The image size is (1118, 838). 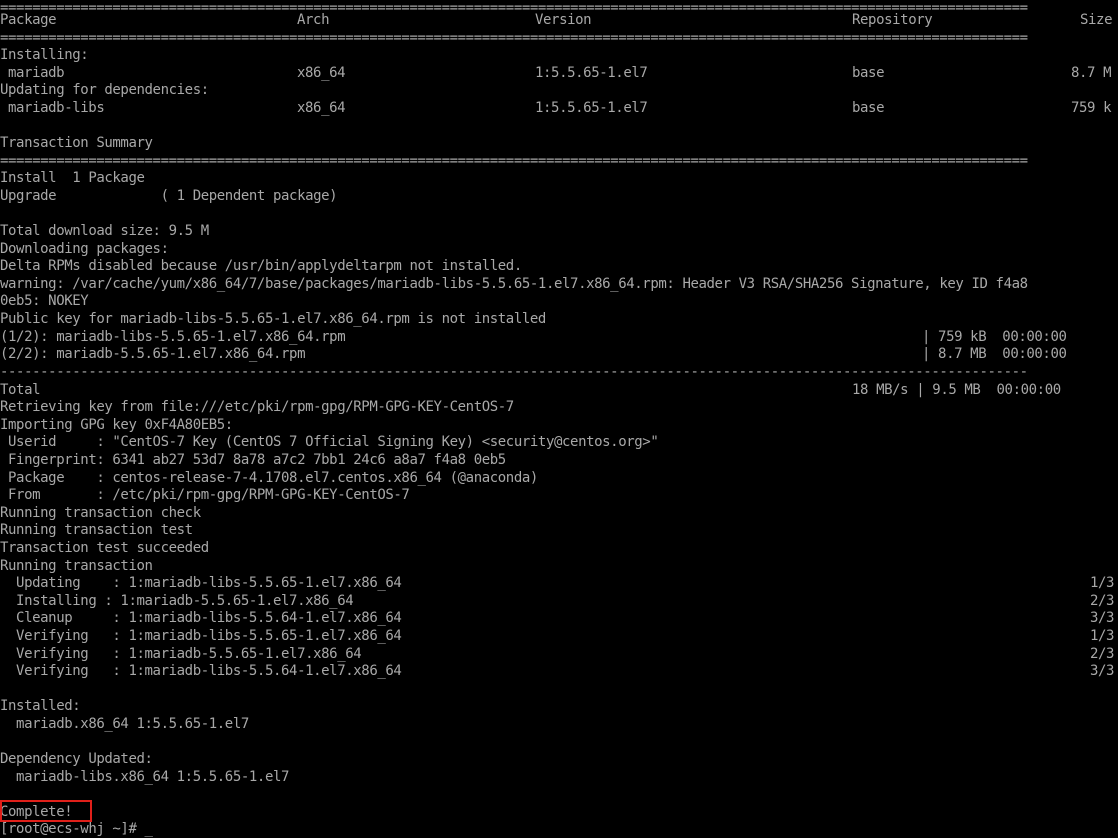 What do you see at coordinates (72, 178) in the screenshot?
I see `install-count-line: Install 1 Package` at bounding box center [72, 178].